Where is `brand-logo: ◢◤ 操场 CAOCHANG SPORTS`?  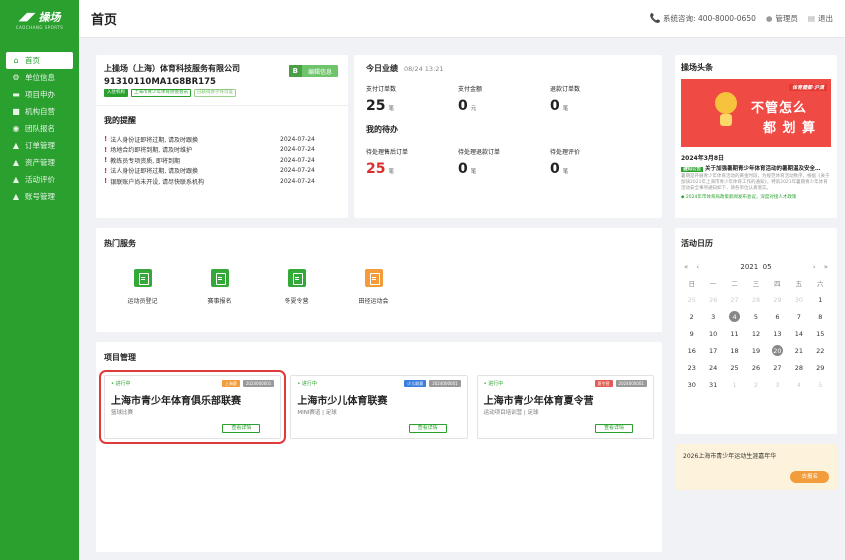
brand-logo: ◢◤ 操场 CAOCHANG SPORTS is located at coordinates (39, 19).